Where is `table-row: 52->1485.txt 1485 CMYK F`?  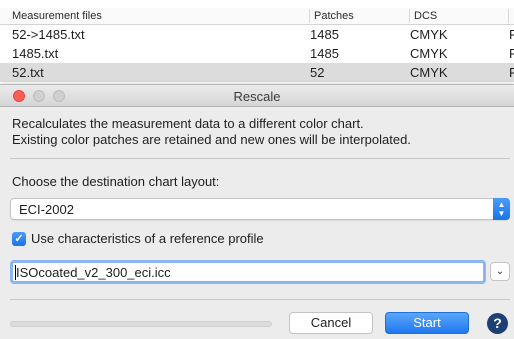 table-row: 52->1485.txt 1485 CMYK F is located at coordinates (257, 34).